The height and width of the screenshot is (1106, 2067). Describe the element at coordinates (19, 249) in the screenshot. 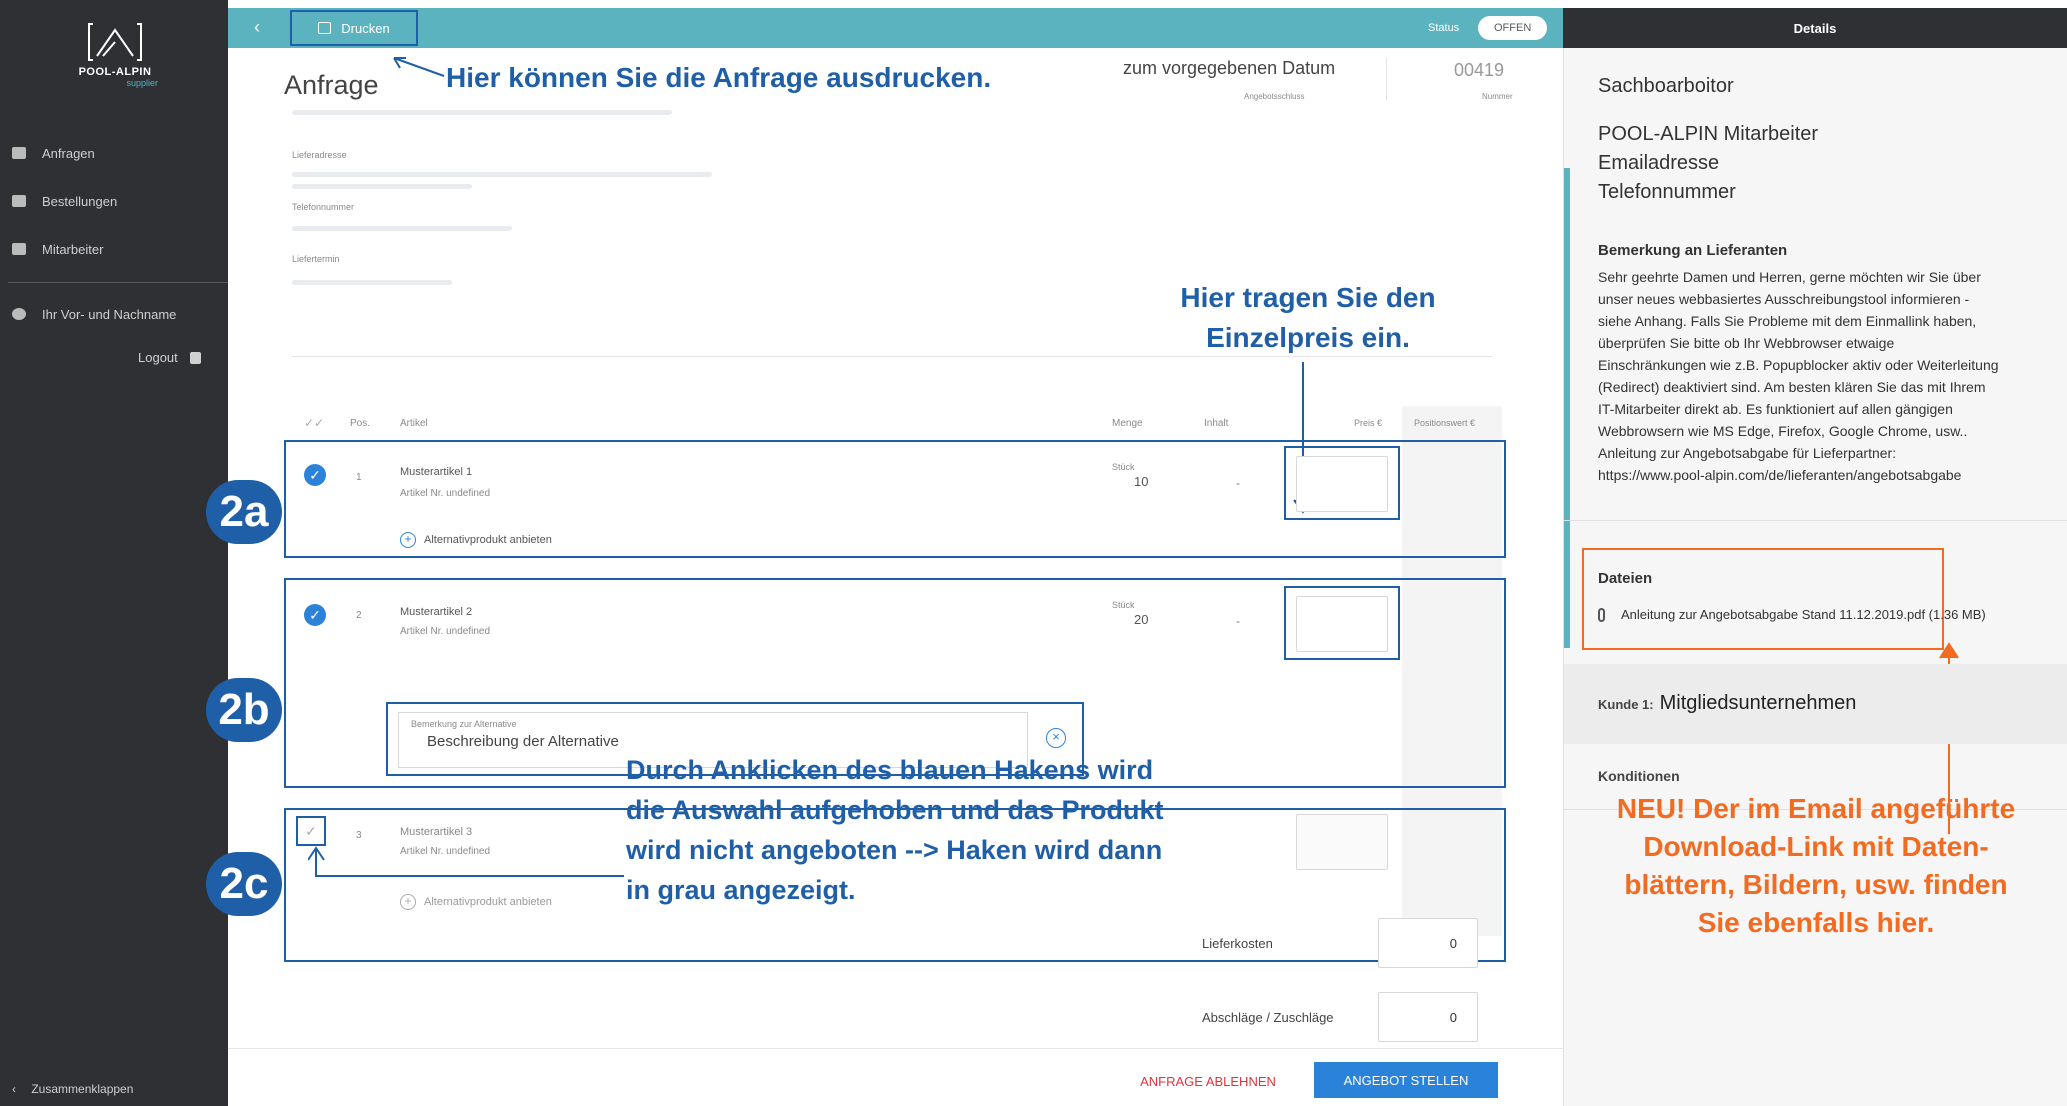

I see `id-card-icon` at that location.